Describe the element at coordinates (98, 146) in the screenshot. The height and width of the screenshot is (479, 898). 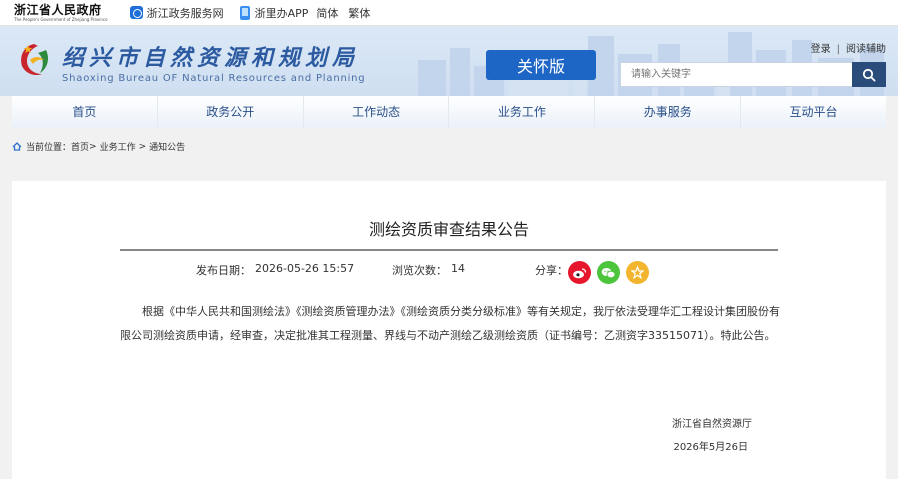
I see `breadcrumb: 当前位置： 首页 > 业务工作 > 通知公告` at that location.